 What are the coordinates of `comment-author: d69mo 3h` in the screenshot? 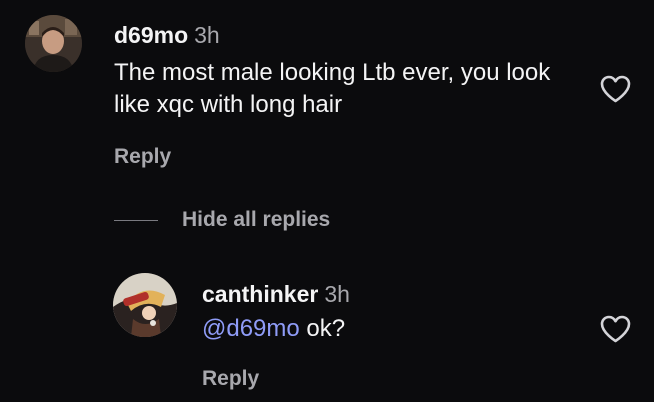 It's located at (167, 35).